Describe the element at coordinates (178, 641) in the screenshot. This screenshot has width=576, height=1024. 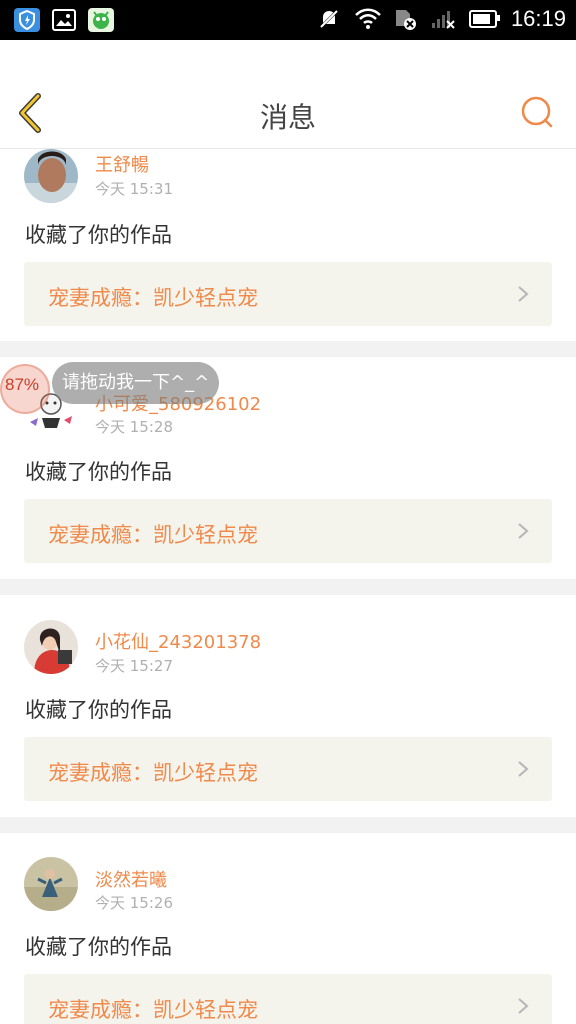
I see `username-link: 小花仙_243201378` at that location.